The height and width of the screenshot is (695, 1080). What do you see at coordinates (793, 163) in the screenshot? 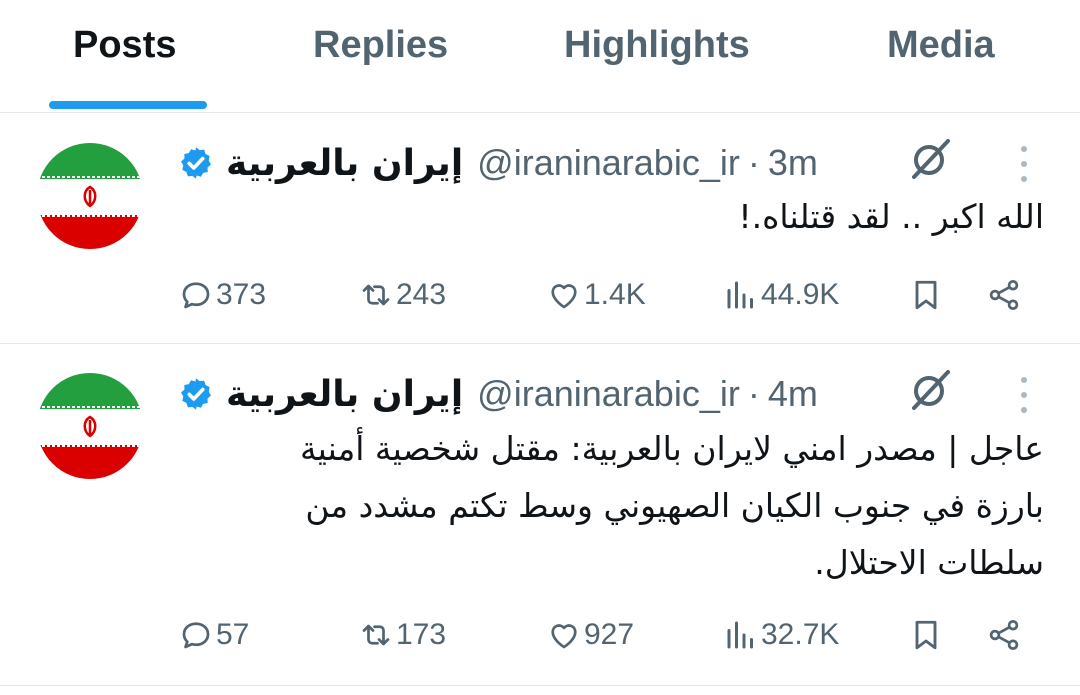
I see `timestamp: 3m` at bounding box center [793, 163].